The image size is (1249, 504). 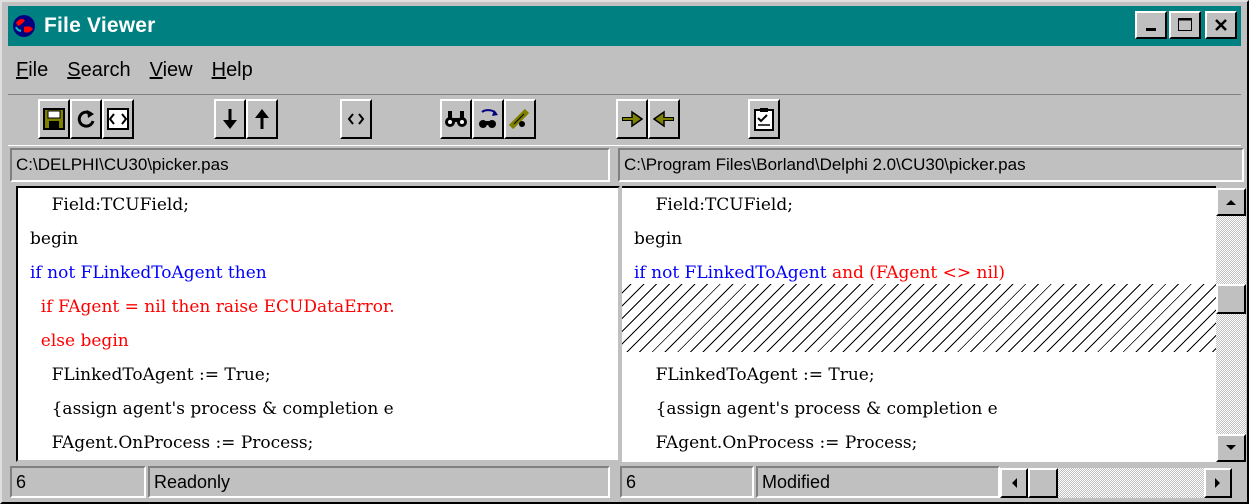 I want to click on menu-help: Help, so click(x=234, y=70).